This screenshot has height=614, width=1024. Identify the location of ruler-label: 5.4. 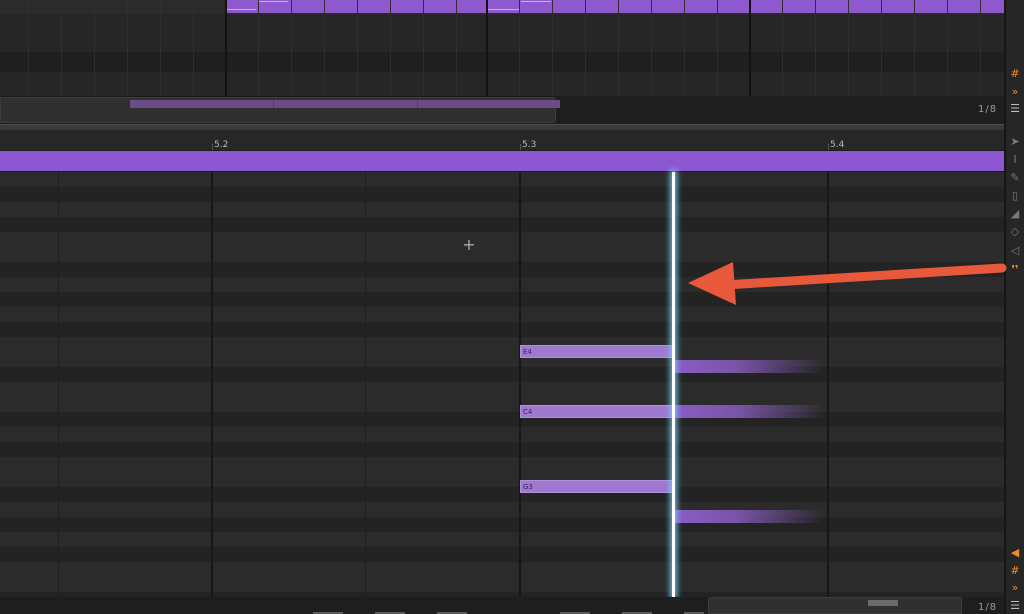
(837, 145).